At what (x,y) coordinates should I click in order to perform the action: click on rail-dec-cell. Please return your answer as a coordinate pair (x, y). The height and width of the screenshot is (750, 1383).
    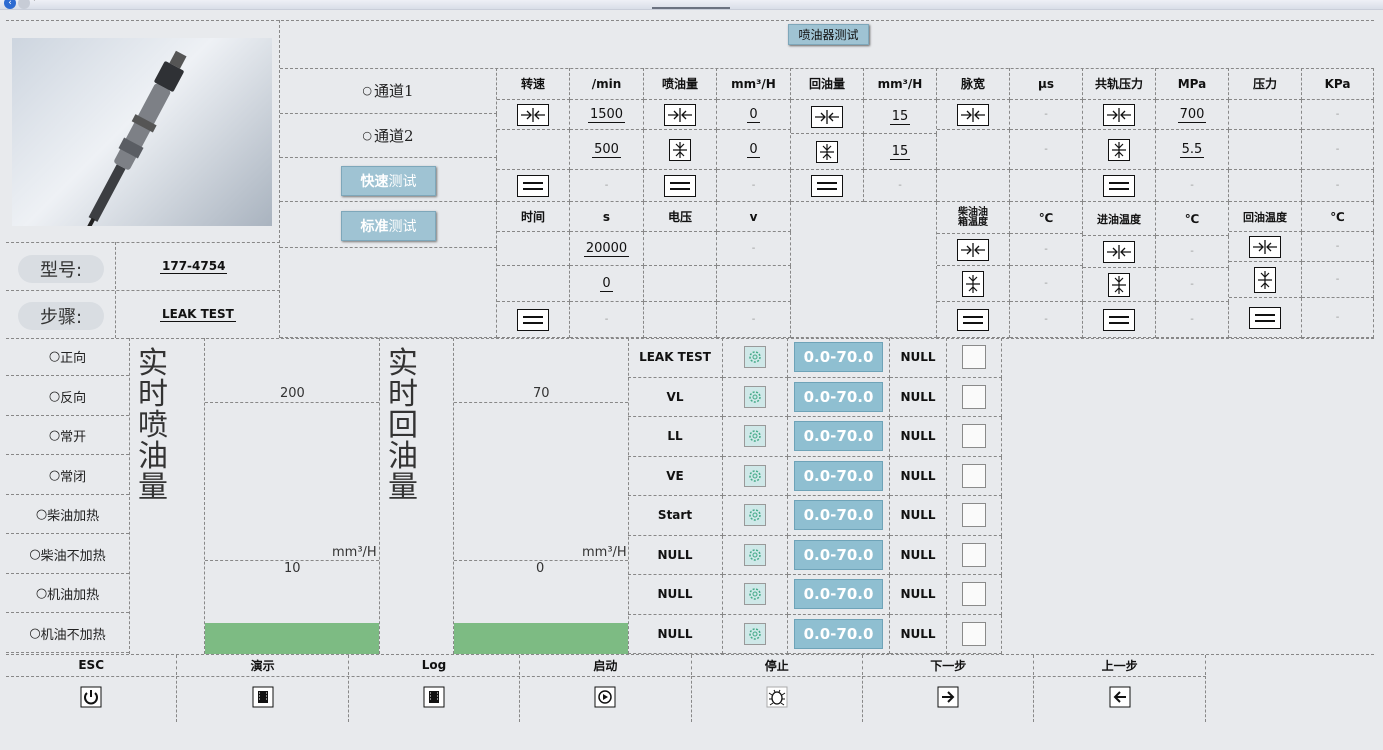
    Looking at the image, I should click on (1119, 150).